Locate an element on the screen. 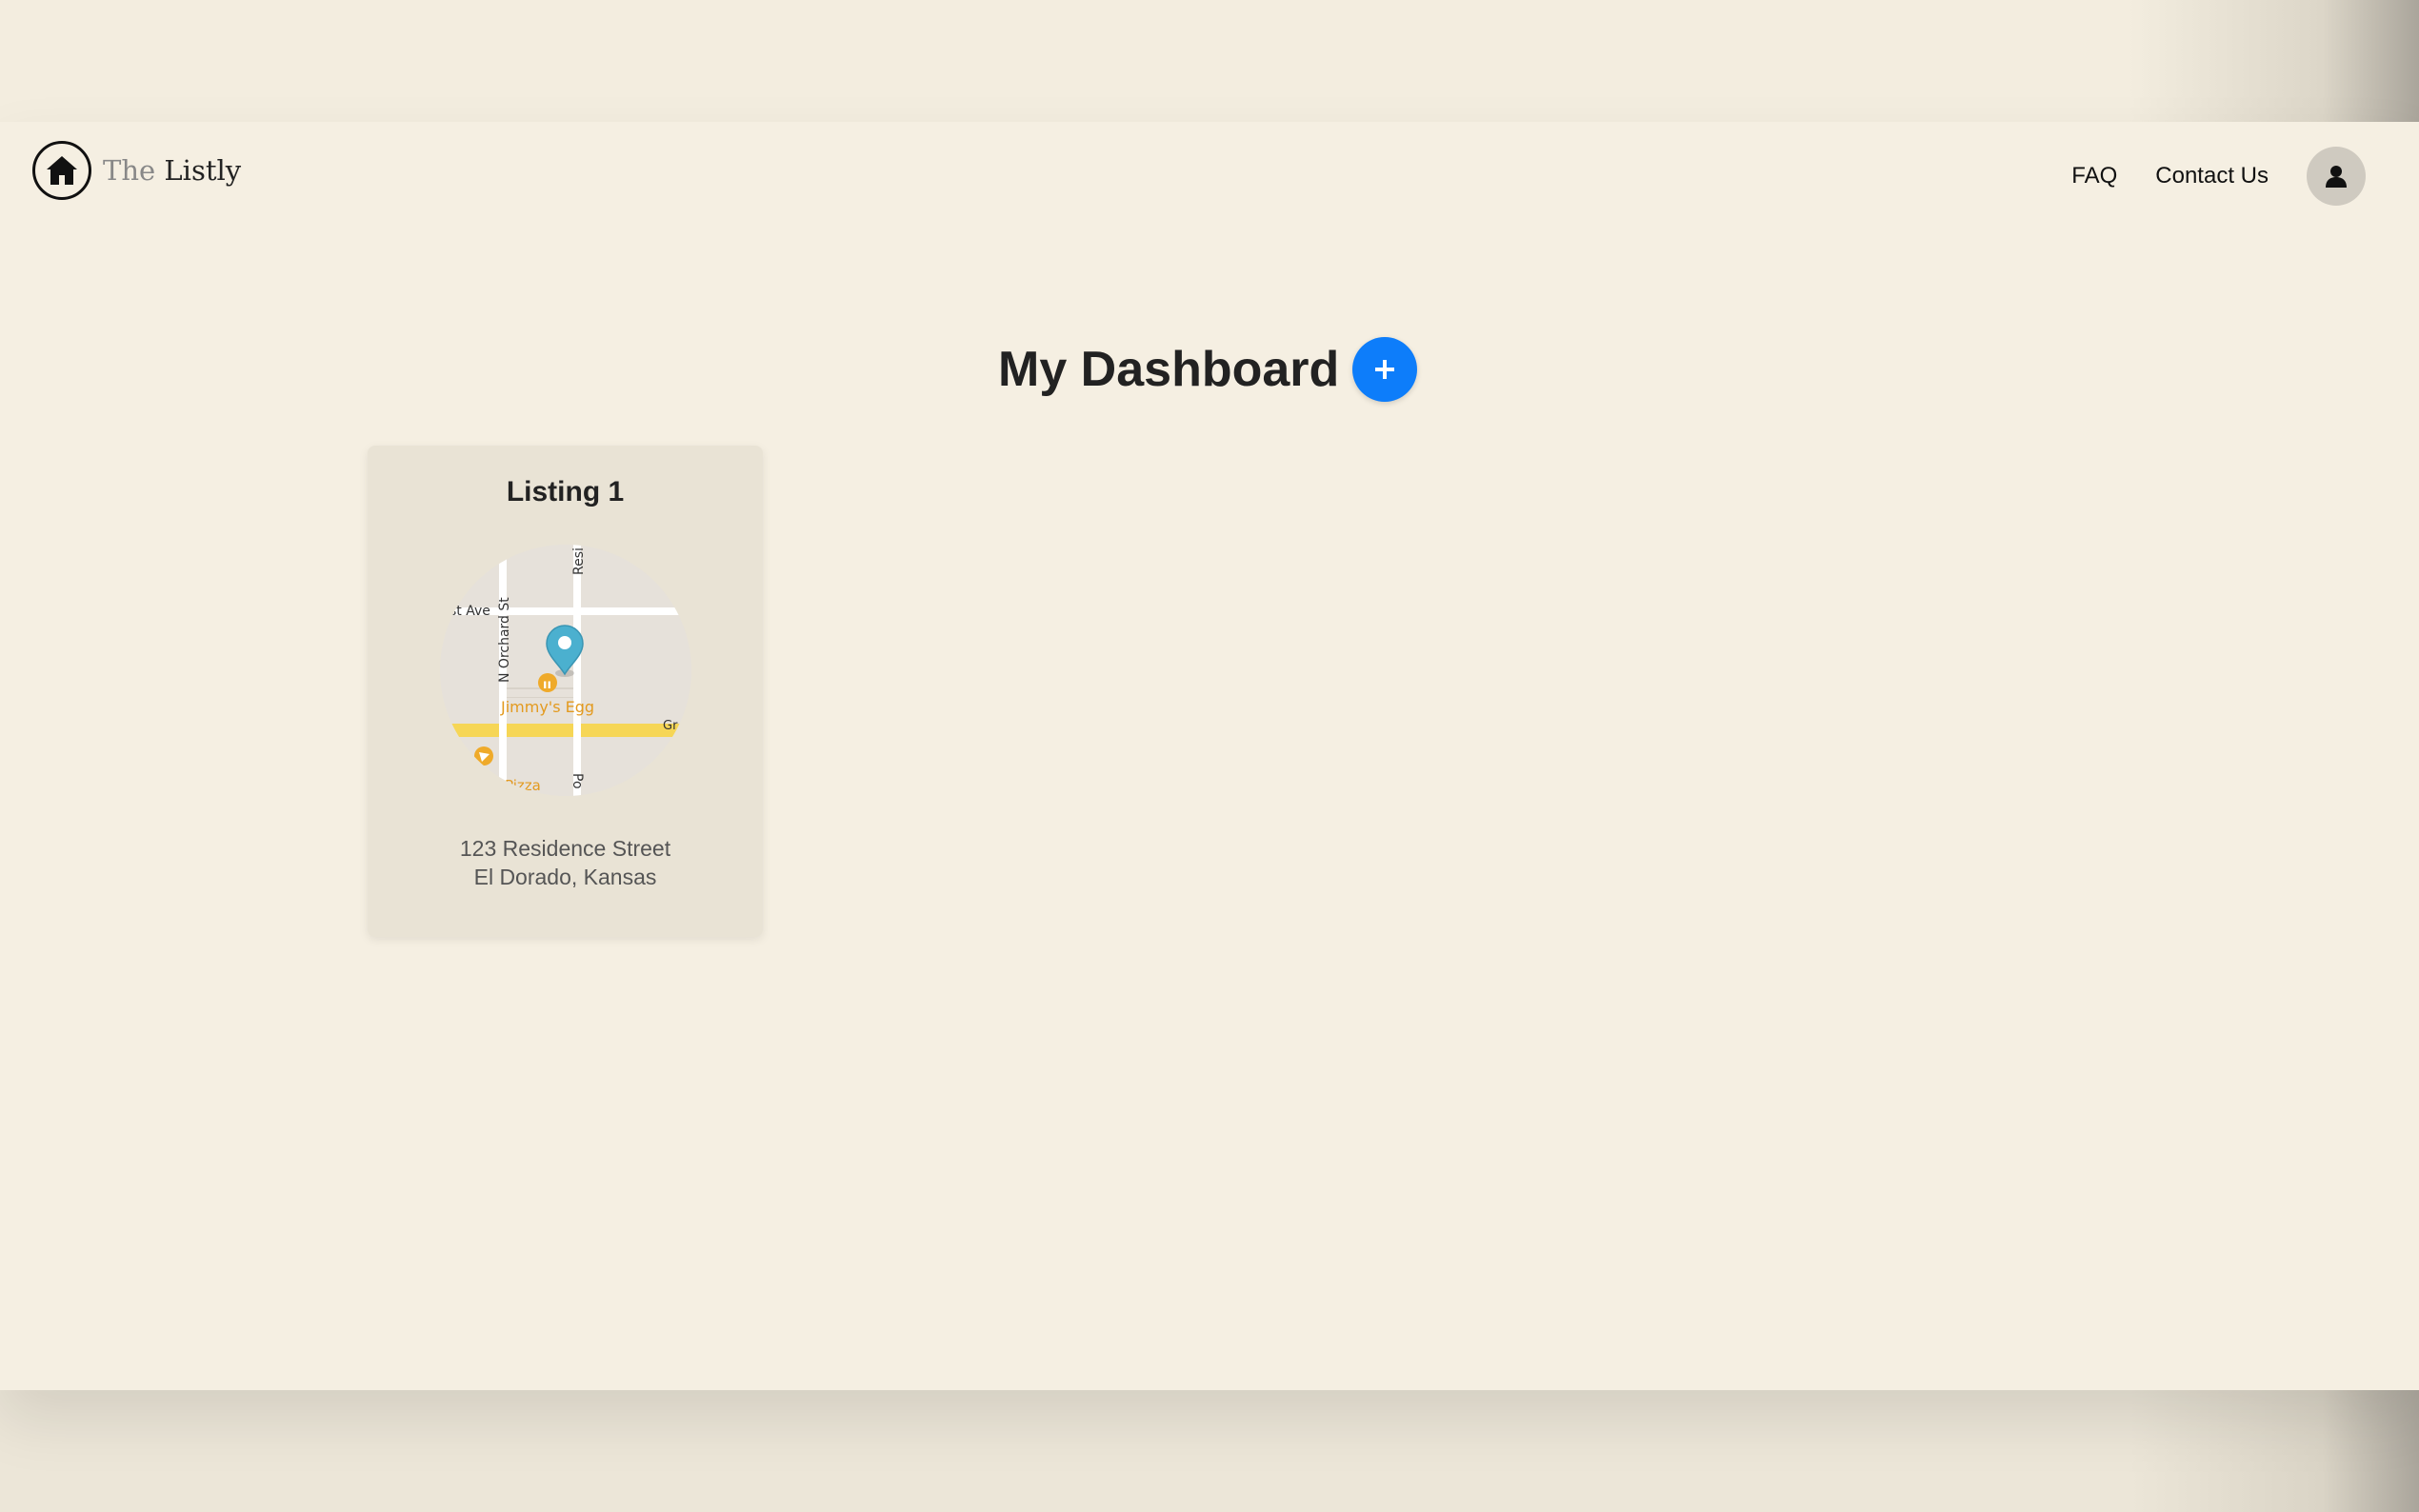 The width and height of the screenshot is (2419, 1512). nav-faq-link: FAQ is located at coordinates (2094, 176).